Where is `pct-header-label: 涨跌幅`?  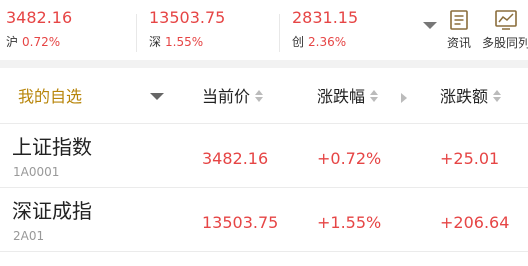
pct-header-label: 涨跌幅 is located at coordinates (341, 96).